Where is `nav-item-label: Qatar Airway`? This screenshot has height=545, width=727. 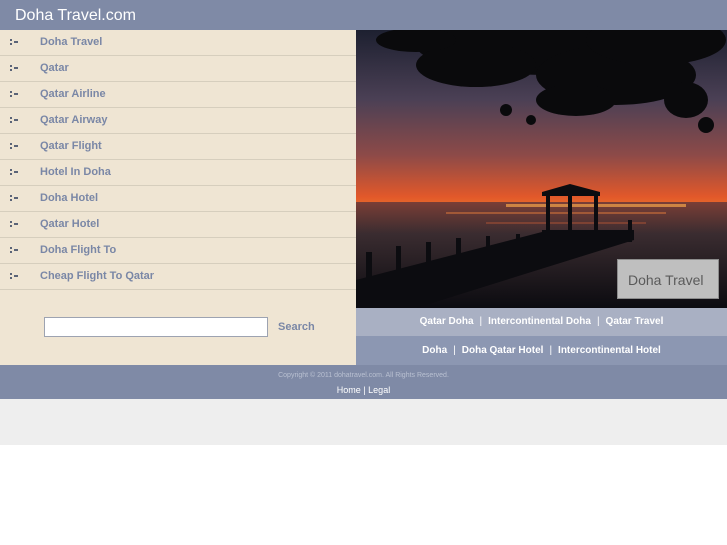 nav-item-label: Qatar Airway is located at coordinates (73, 120).